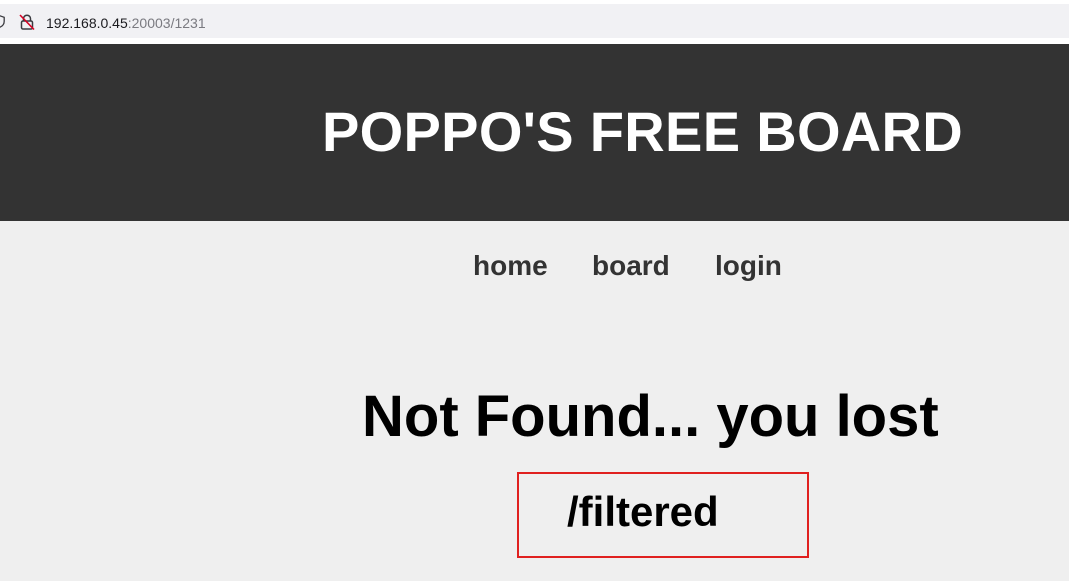  I want to click on browser-address-bar: 192.168.0.45:20003/1231, so click(534, 22).